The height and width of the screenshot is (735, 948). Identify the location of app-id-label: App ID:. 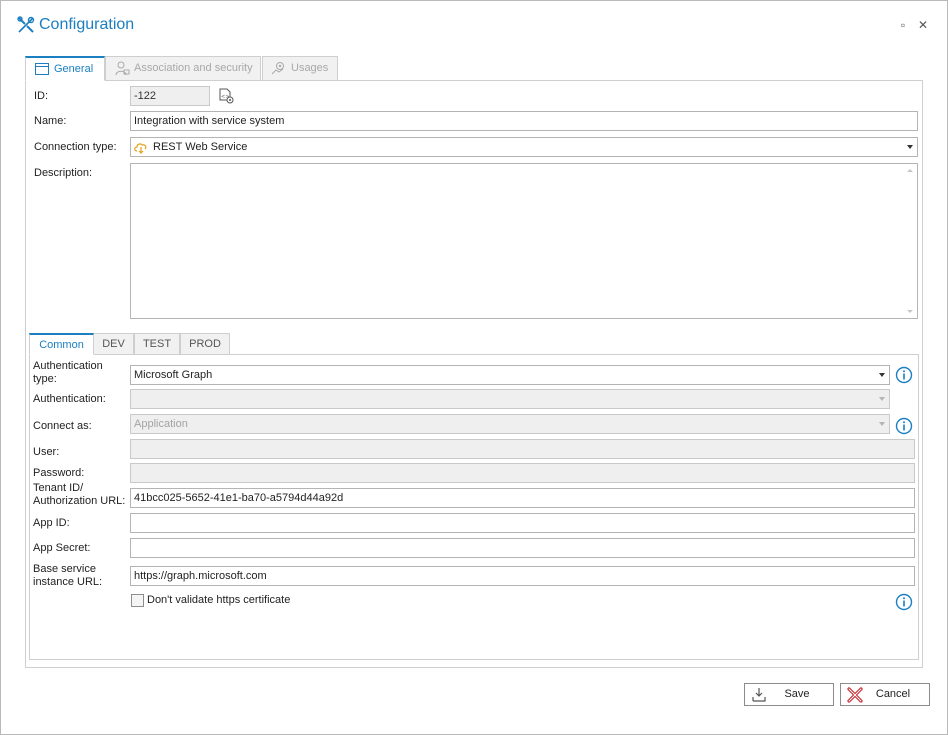
(51, 523).